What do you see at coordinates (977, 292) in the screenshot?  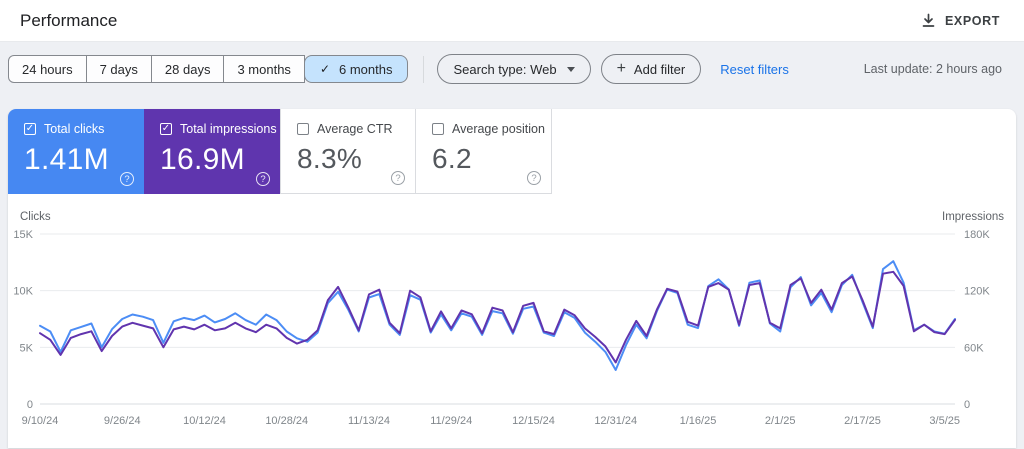 I see `svg-text: 120K` at bounding box center [977, 292].